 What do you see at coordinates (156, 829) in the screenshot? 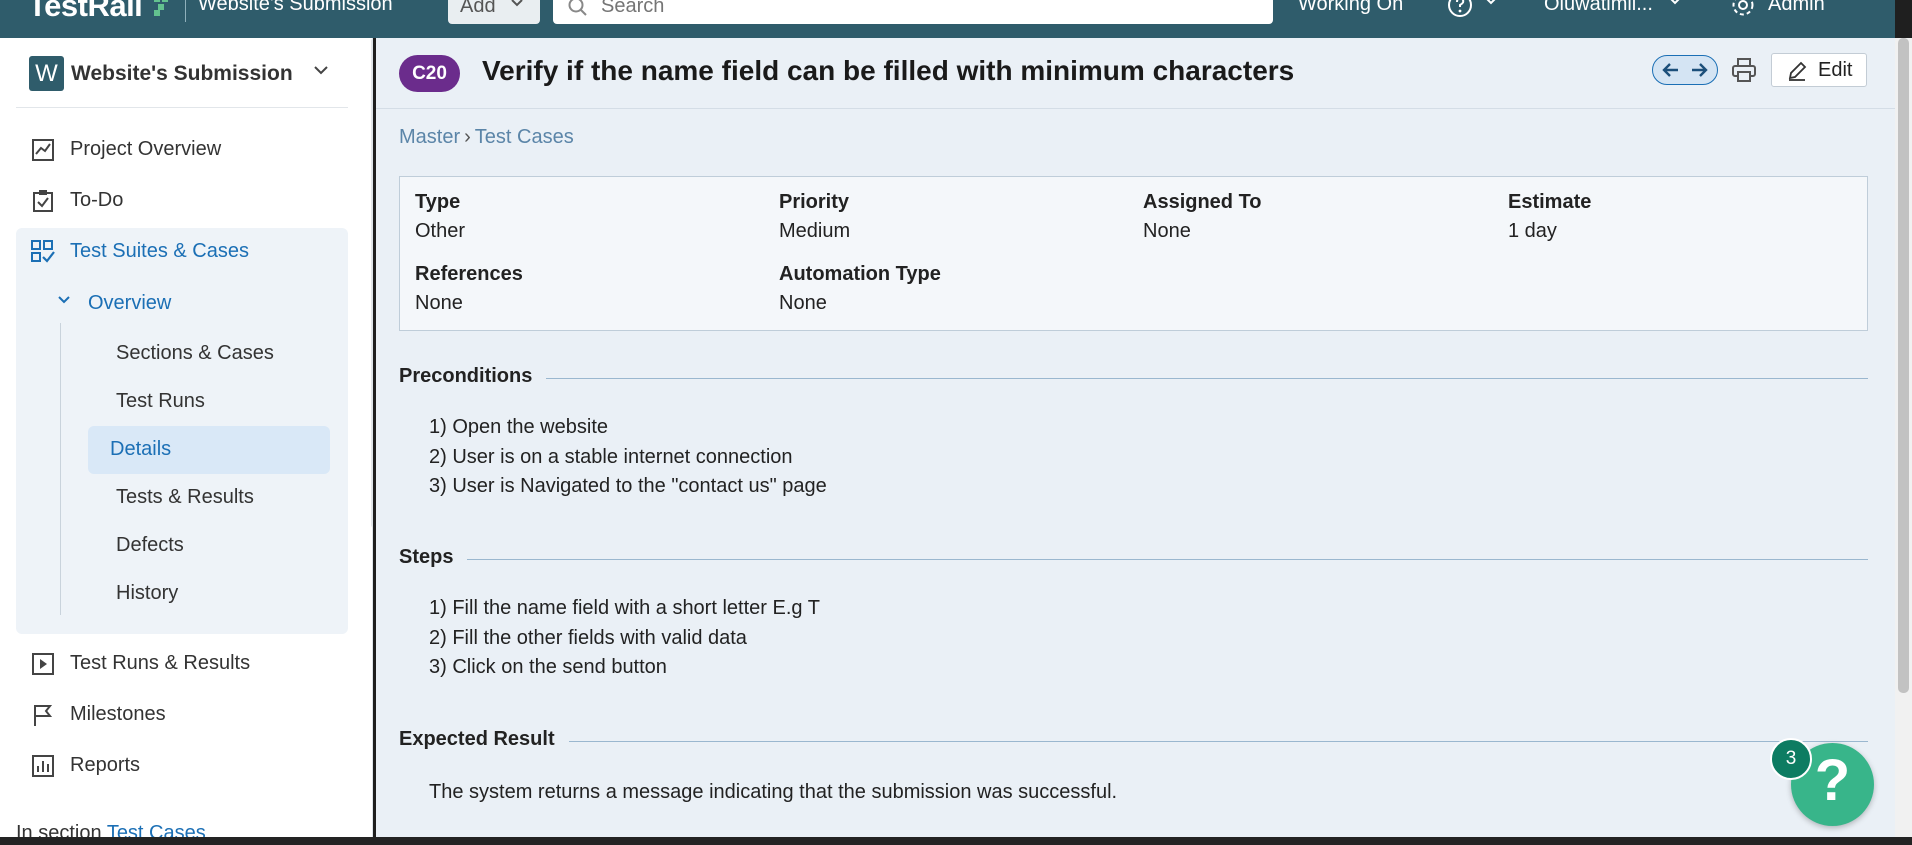
I see `in-section-link: Test Cases` at bounding box center [156, 829].